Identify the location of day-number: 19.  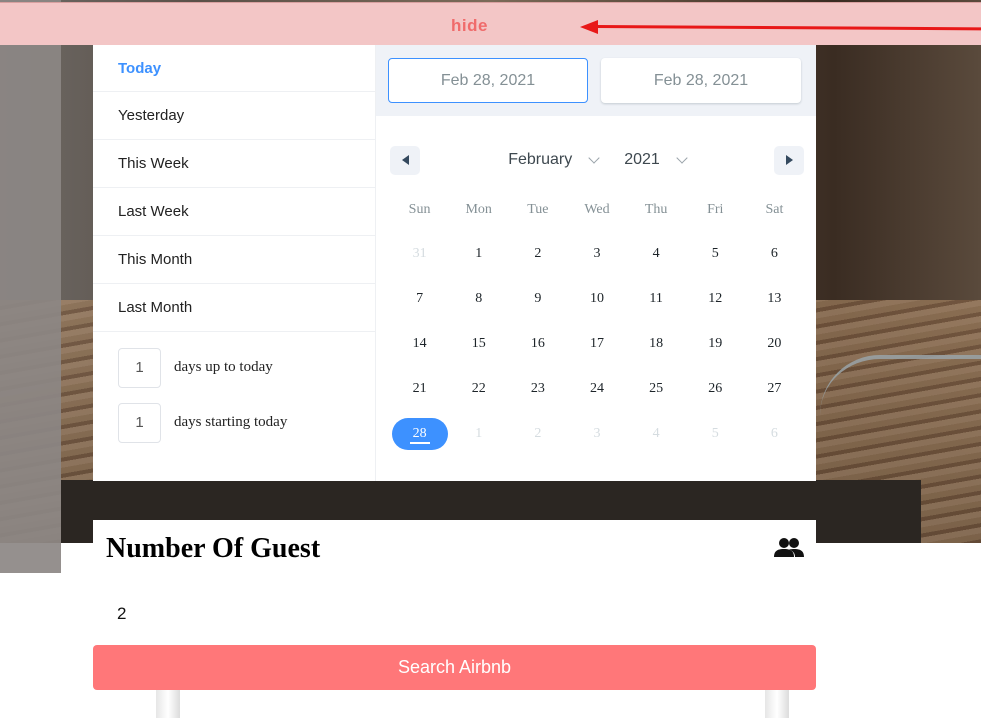
(715, 343).